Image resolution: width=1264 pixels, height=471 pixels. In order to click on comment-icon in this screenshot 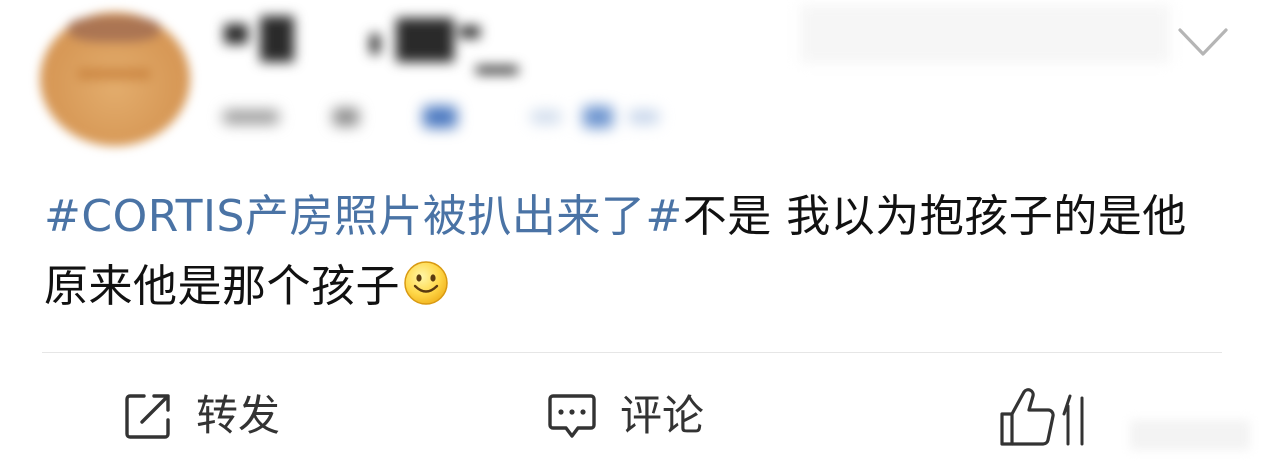, I will do `click(572, 416)`.